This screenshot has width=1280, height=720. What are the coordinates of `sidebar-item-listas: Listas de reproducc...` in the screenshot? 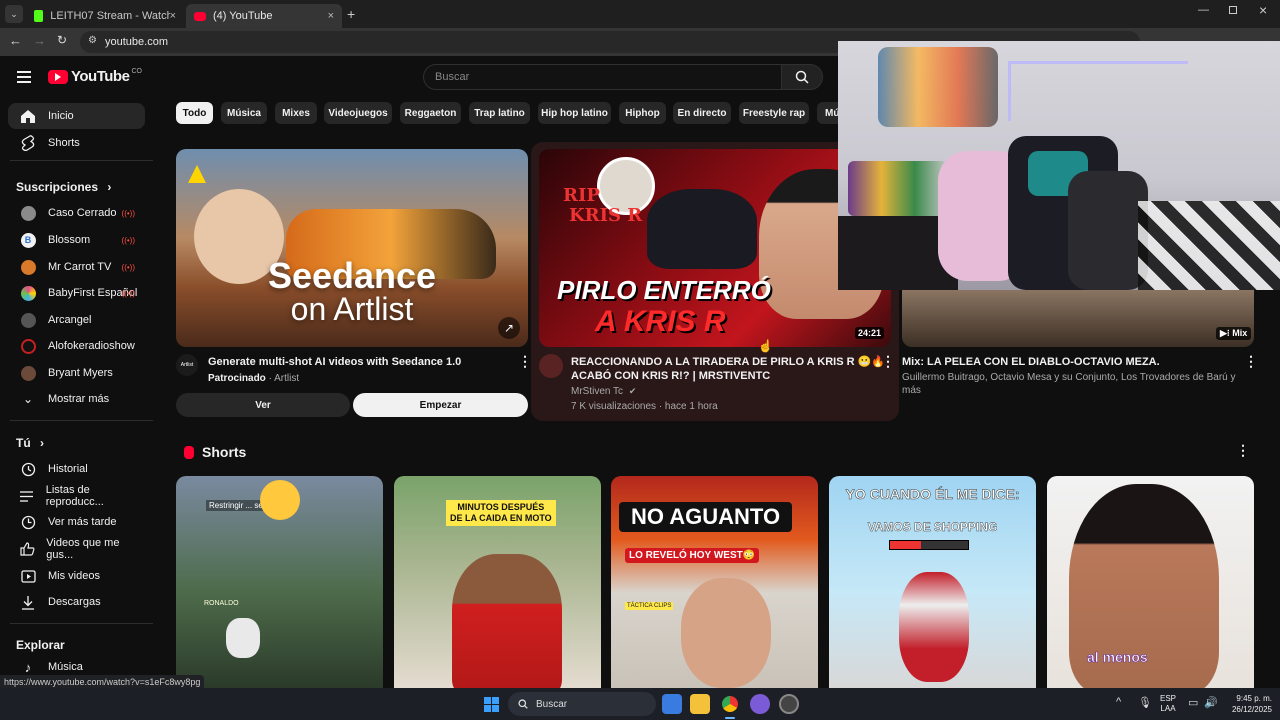 It's located at (76, 496).